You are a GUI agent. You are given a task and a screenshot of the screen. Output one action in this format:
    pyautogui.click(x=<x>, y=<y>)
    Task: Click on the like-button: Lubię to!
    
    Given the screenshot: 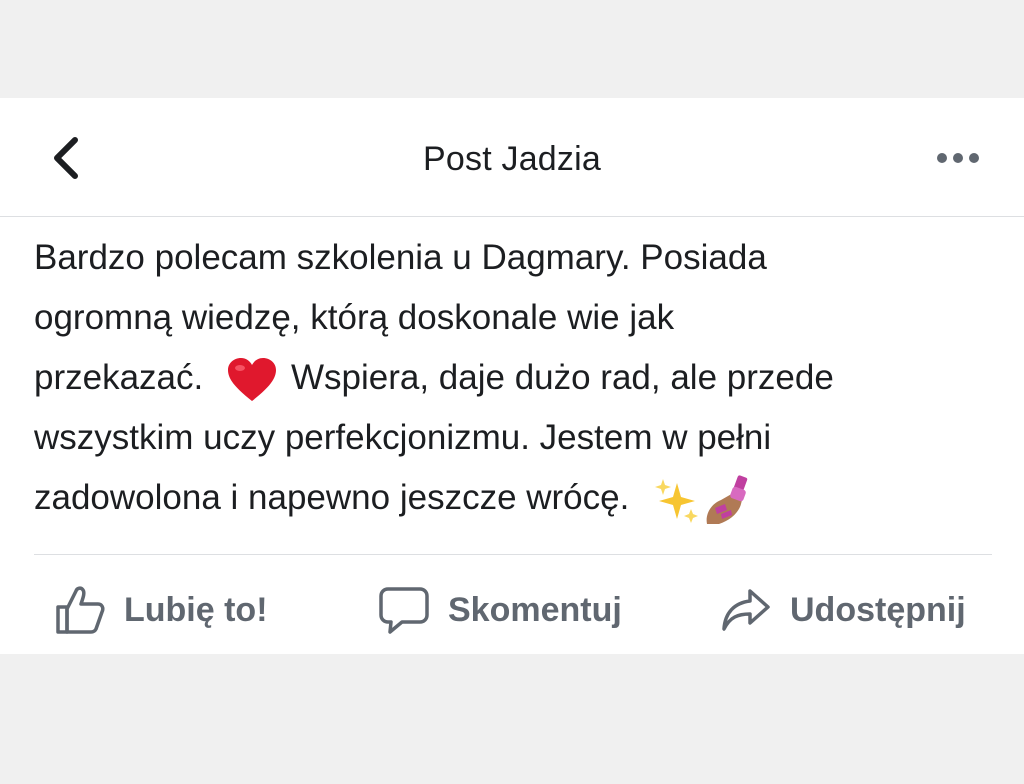 What is the action you would take?
    pyautogui.click(x=161, y=610)
    